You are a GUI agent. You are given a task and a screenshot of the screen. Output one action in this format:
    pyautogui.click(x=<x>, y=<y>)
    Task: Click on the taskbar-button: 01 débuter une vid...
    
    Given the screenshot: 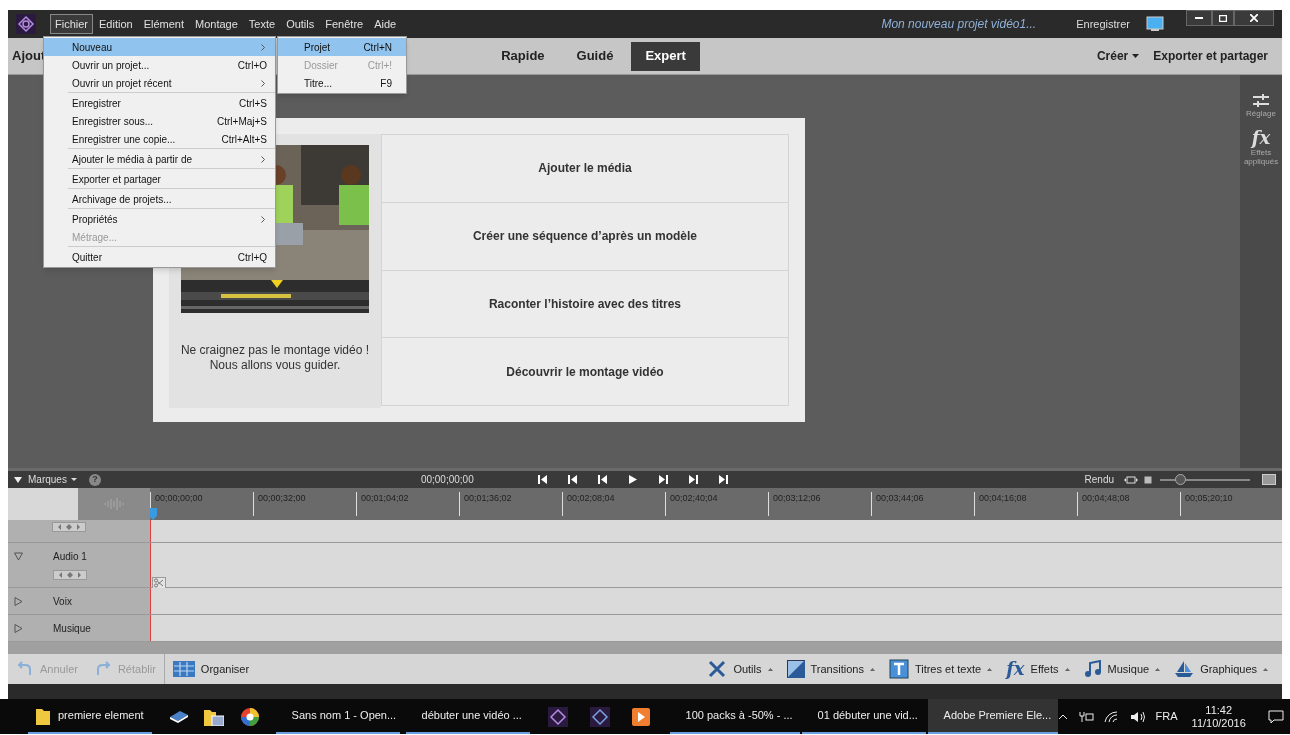 What is the action you would take?
    pyautogui.click(x=863, y=716)
    